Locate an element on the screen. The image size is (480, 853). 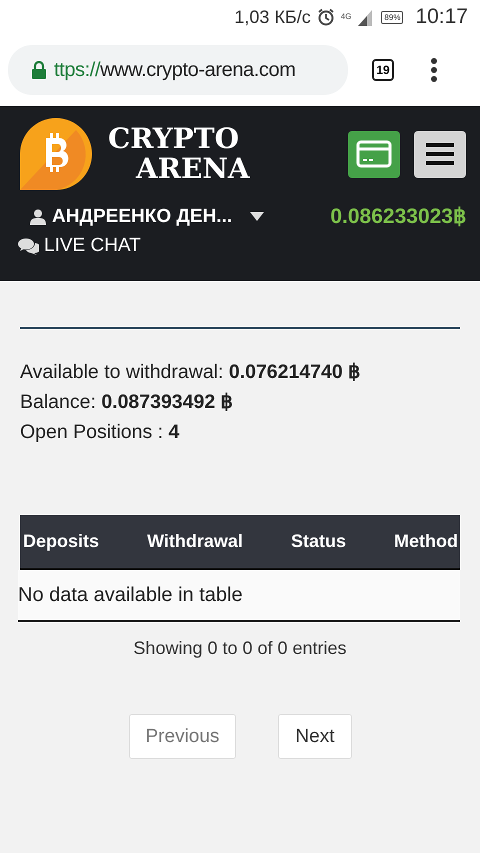
live-chat-link: LIVE CHAT is located at coordinates (242, 246).